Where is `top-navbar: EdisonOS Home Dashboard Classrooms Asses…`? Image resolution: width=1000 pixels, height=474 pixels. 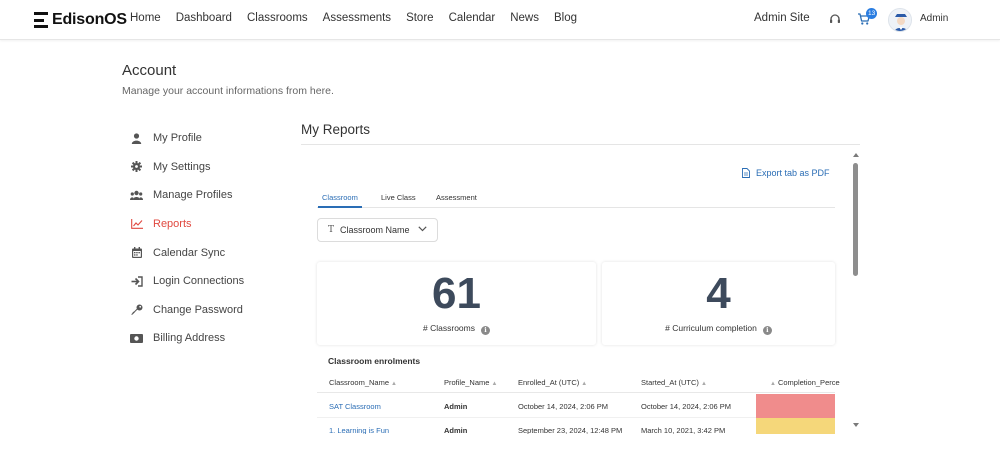 top-navbar: EdisonOS Home Dashboard Classrooms Asses… is located at coordinates (500, 20).